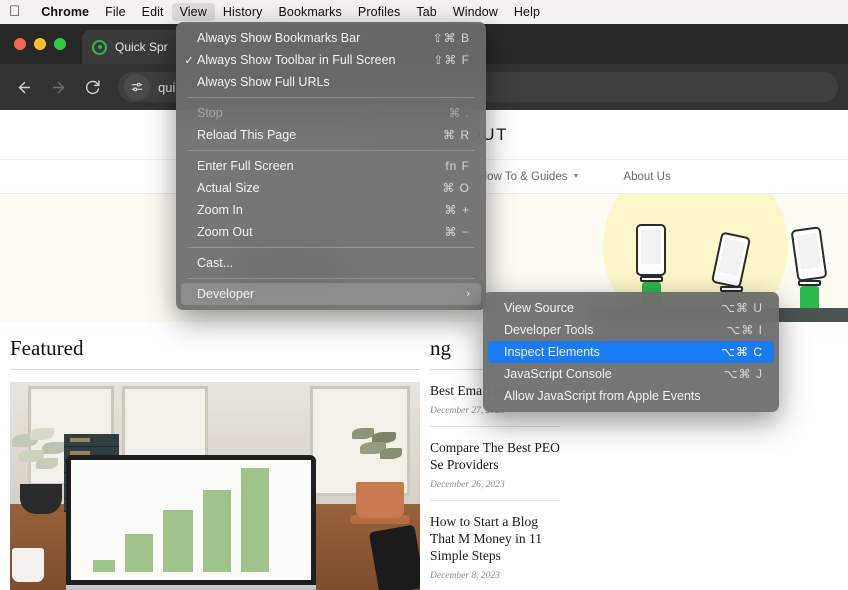  I want to click on nav-label: About Us, so click(647, 176).